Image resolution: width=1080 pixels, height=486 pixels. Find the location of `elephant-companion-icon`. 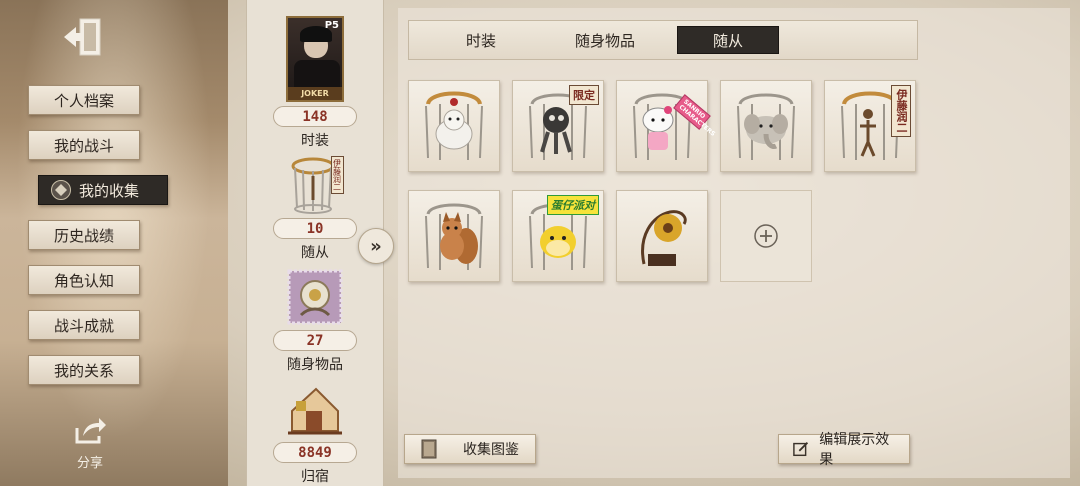

elephant-companion-icon is located at coordinates (766, 126).